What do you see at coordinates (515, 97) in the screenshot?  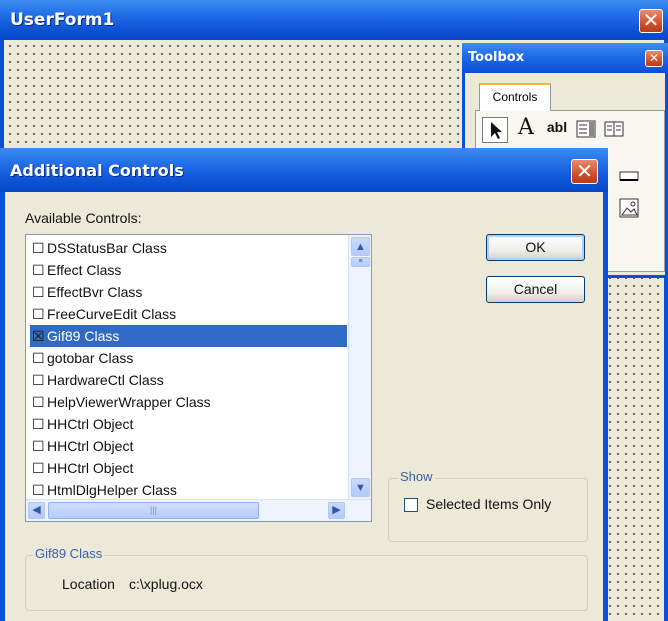 I see `tab-controls: Controls` at bounding box center [515, 97].